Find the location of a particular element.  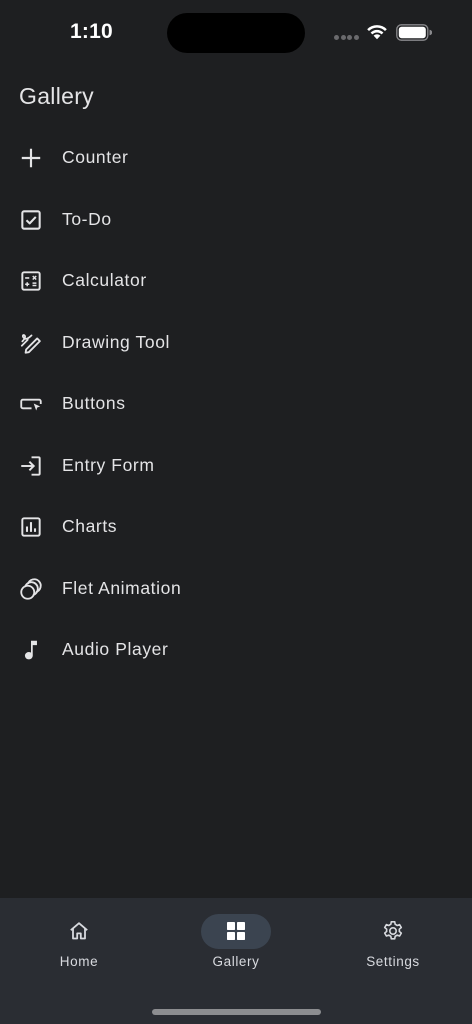

gallery-item-buttons: Buttons is located at coordinates (236, 404).